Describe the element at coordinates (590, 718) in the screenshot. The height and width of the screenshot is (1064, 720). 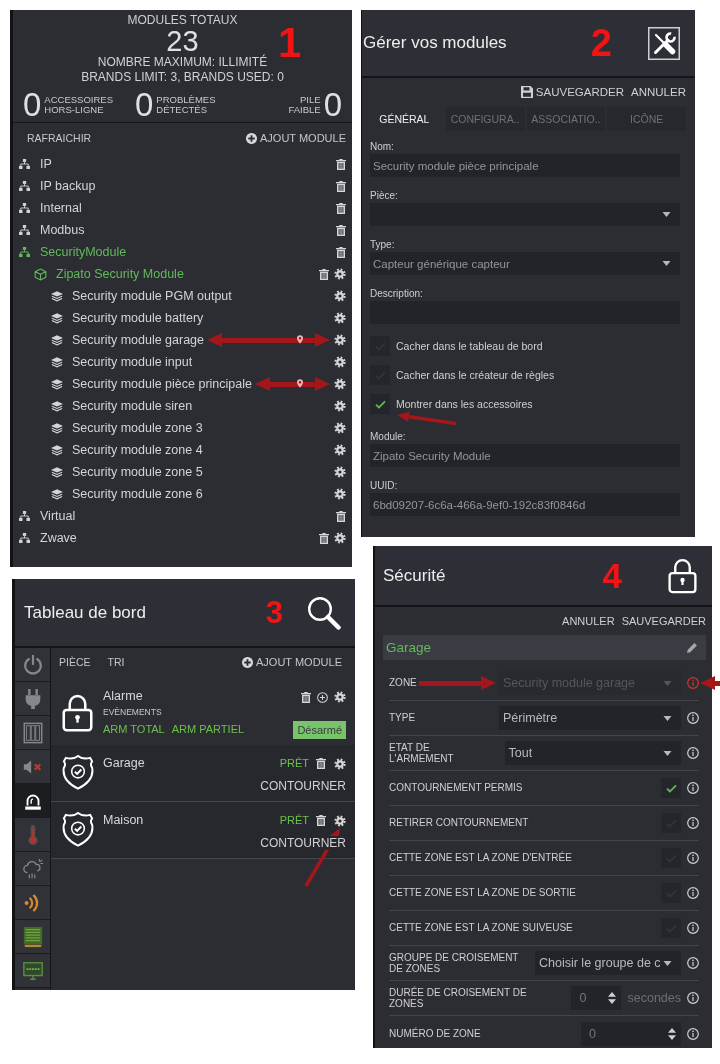
I see `select-field: Périmètre` at that location.